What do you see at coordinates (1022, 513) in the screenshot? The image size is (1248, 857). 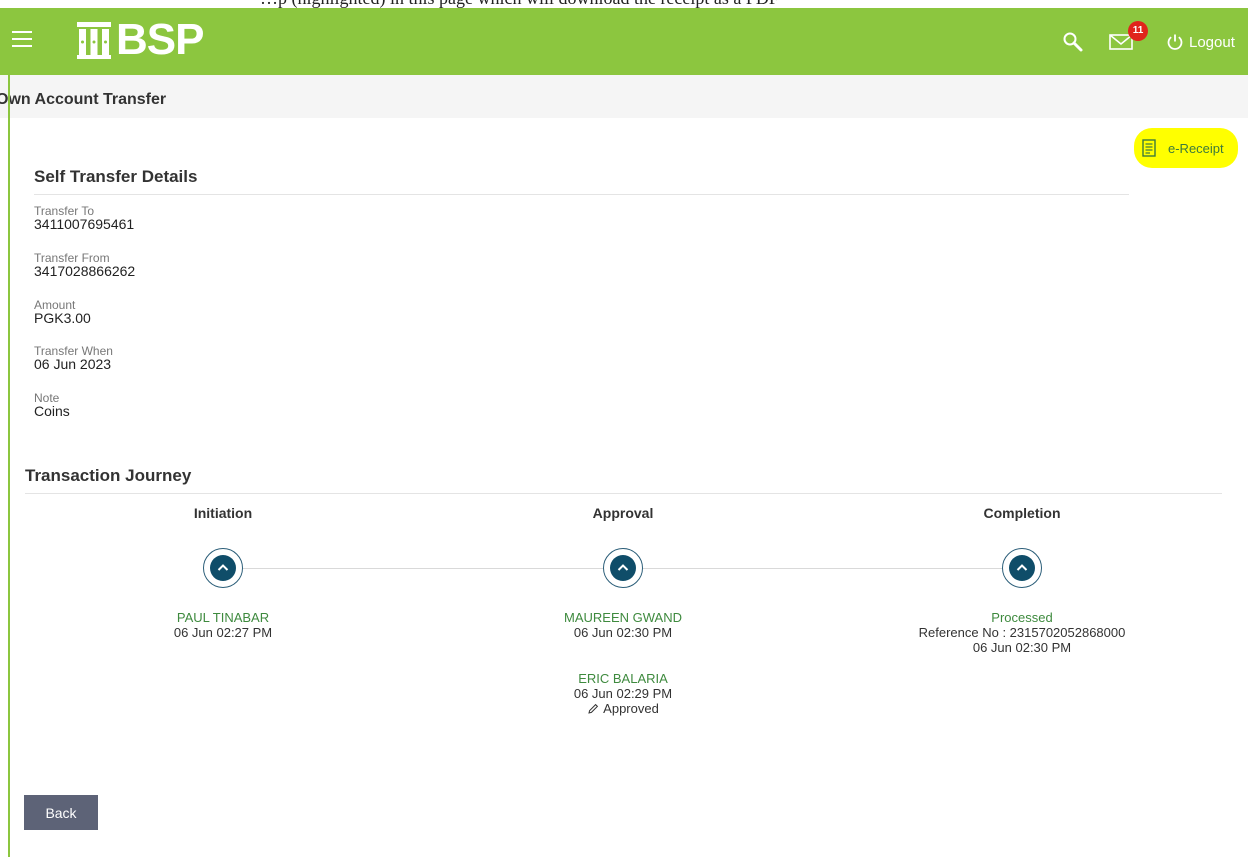 I see `stage-title-completion: Completion` at bounding box center [1022, 513].